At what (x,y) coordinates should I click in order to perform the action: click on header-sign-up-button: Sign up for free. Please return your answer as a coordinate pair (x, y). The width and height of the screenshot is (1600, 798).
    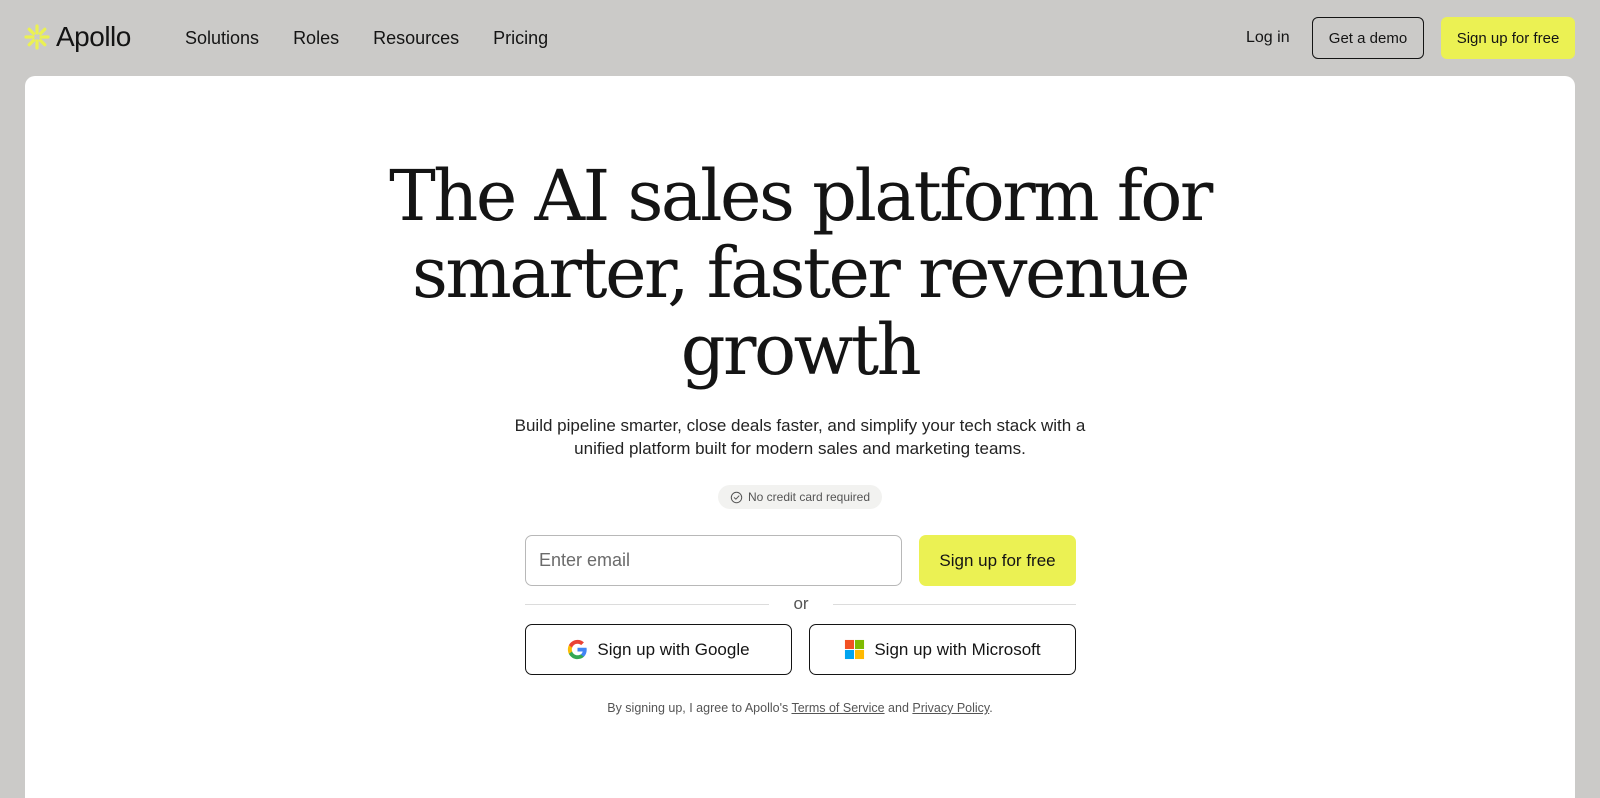
    Looking at the image, I should click on (1508, 38).